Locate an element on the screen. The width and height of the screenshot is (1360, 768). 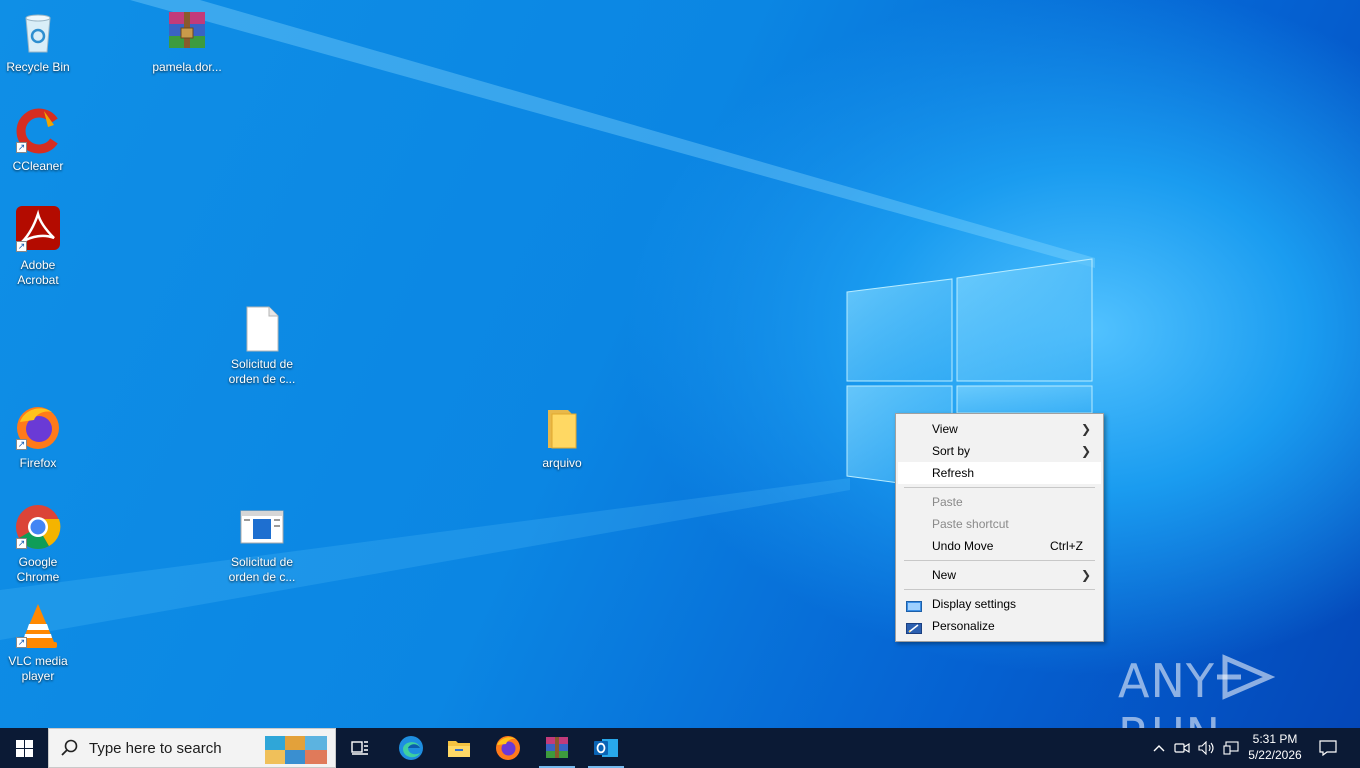
network-button is located at coordinates (1231, 748).